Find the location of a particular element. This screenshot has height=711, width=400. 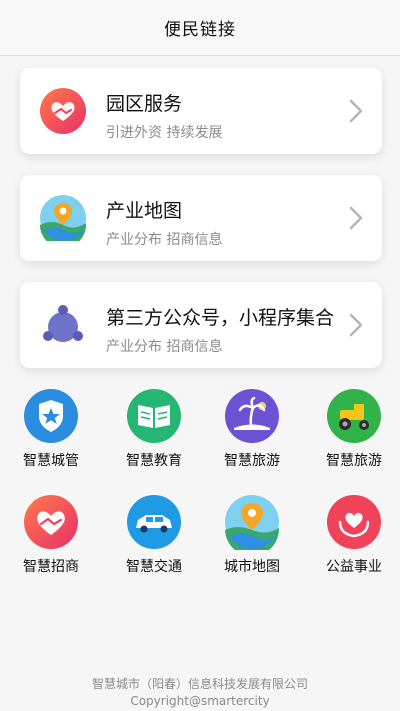

grid-item-city-map: 城市地图 is located at coordinates (252, 539).